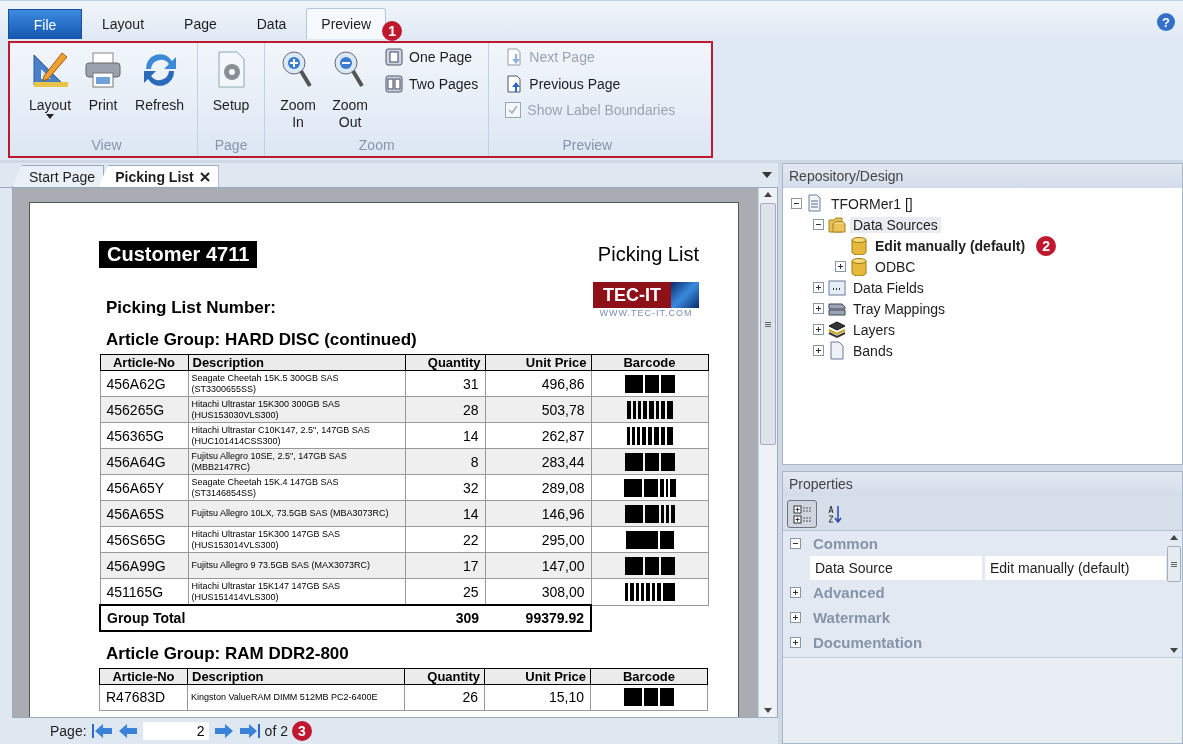  Describe the element at coordinates (101, 731) in the screenshot. I see `first-page-icon` at that location.